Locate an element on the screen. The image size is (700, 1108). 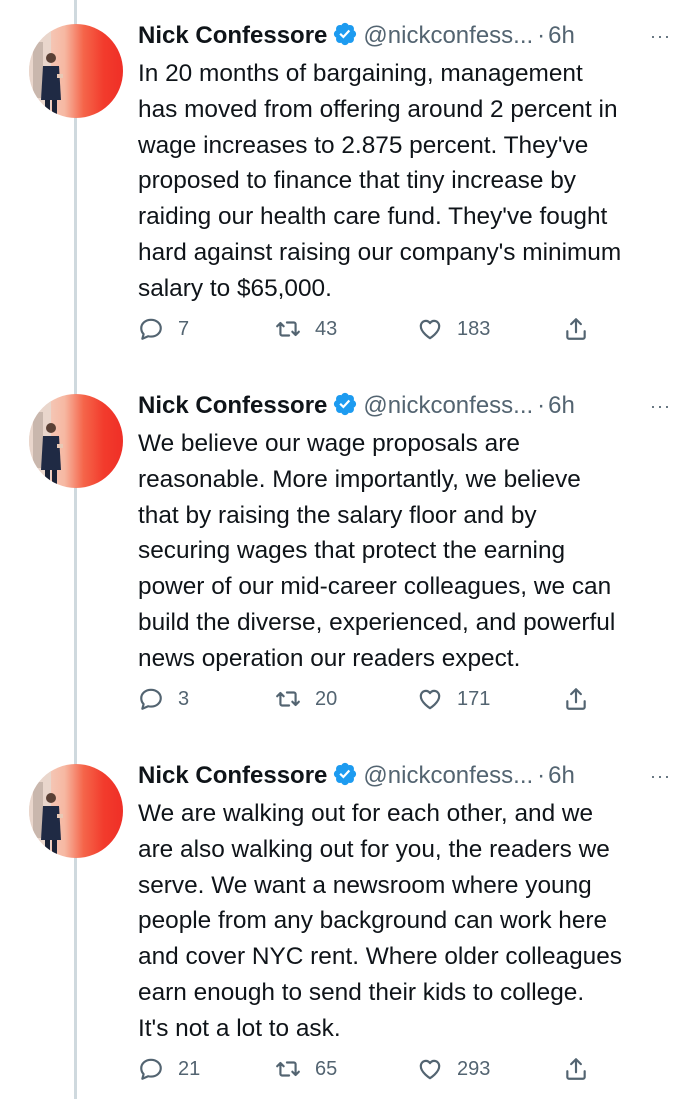
like-button: 171 is located at coordinates (453, 699).